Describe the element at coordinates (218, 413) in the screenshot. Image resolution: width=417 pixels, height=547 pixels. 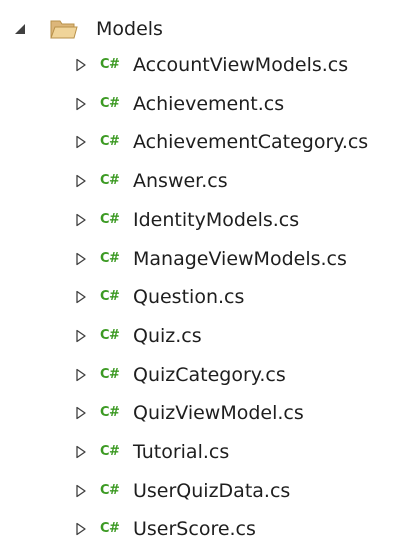
I see `file-label: QuizViewModel.cs` at that location.